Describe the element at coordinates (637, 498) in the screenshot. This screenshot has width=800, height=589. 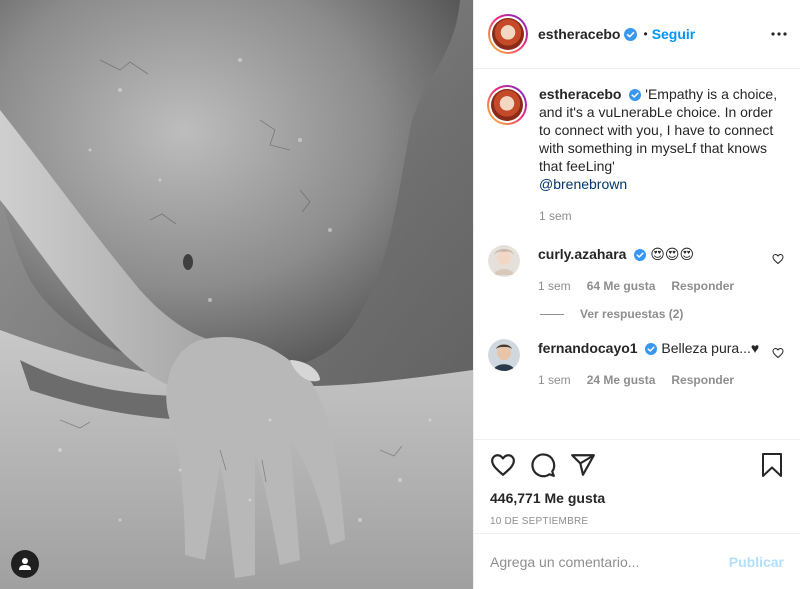
I see `likes-count: 446,771 Me gusta` at that location.